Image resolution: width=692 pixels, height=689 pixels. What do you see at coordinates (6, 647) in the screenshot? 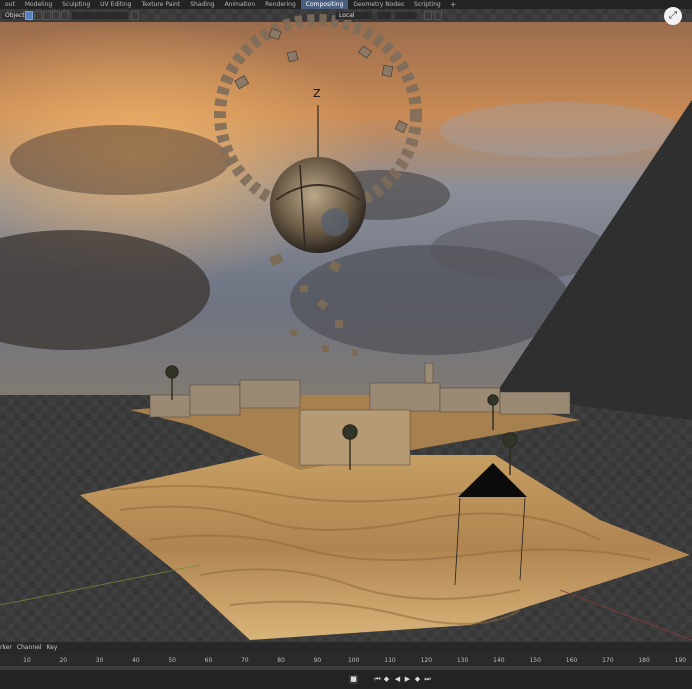
I see `timeline-menu-rker: rker` at bounding box center [6, 647].